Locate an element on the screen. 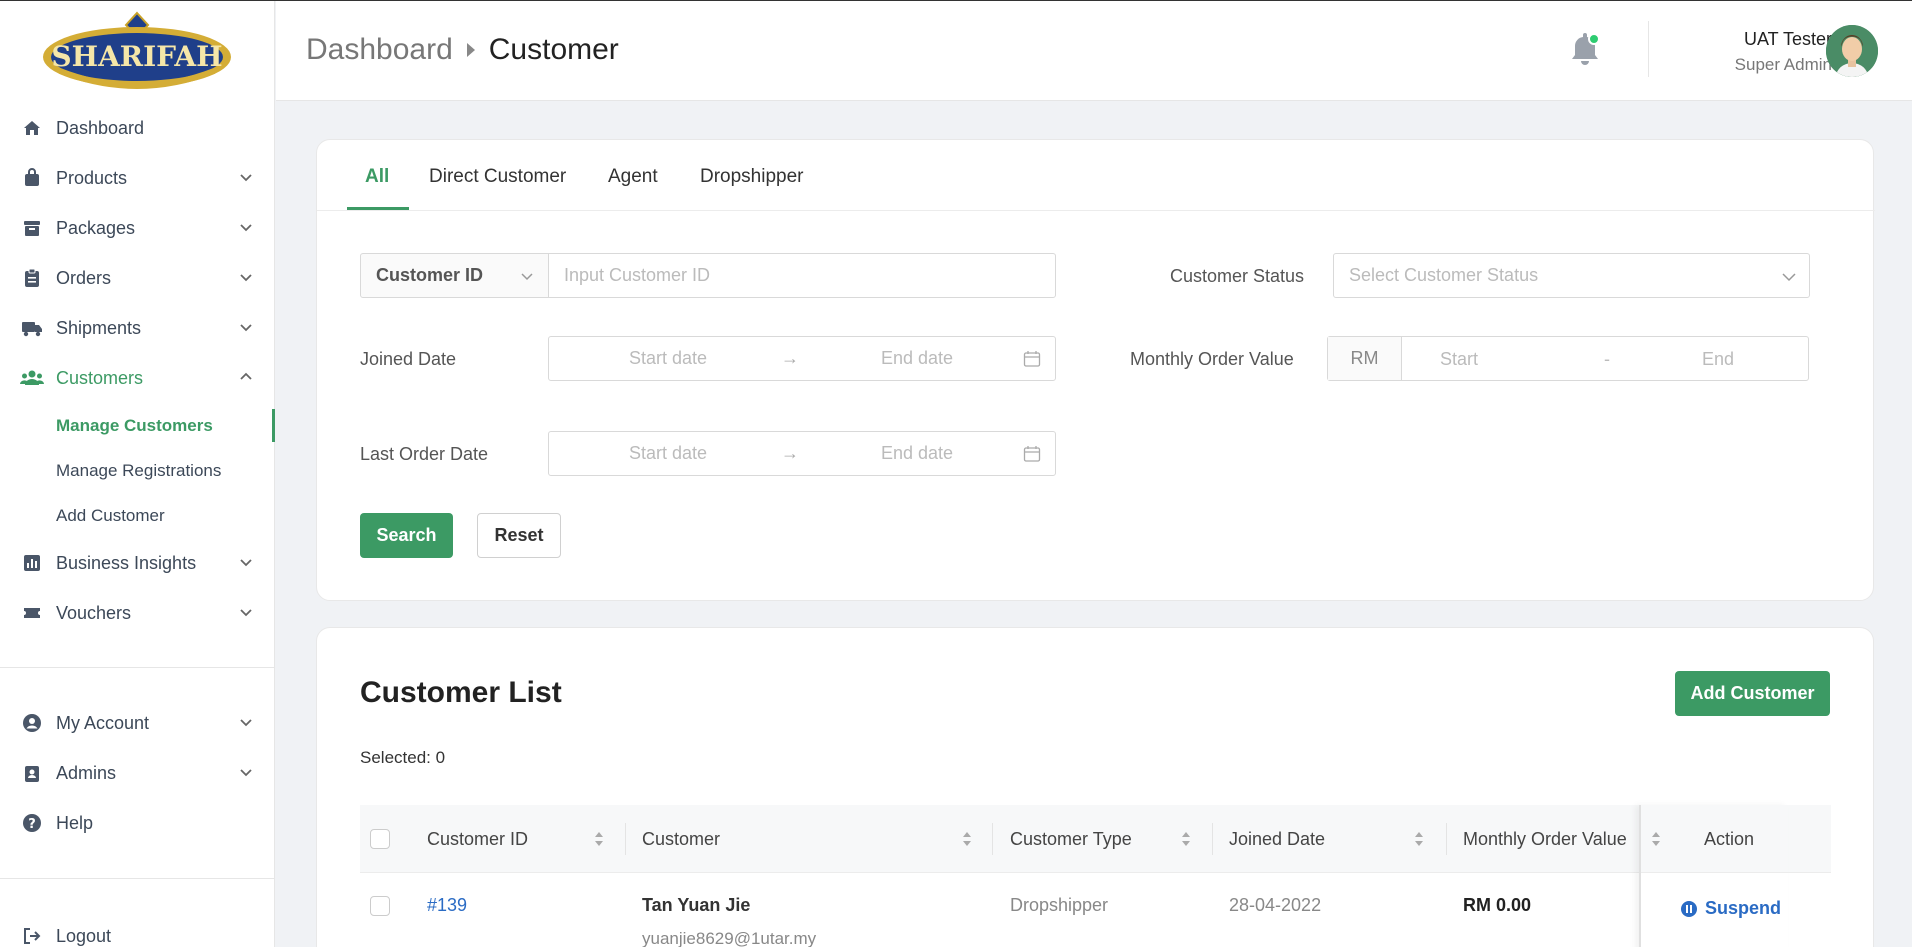 Image resolution: width=1912 pixels, height=947 pixels. sidebar-item-label: My Account is located at coordinates (103, 722).